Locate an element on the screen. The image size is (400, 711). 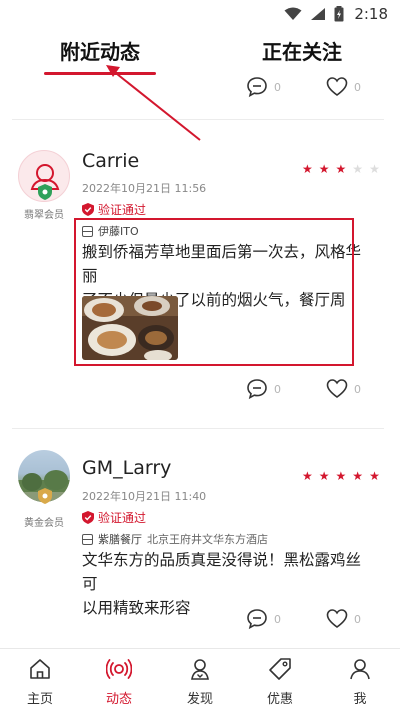
nav-feed: 动态 is located at coordinates (119, 682).